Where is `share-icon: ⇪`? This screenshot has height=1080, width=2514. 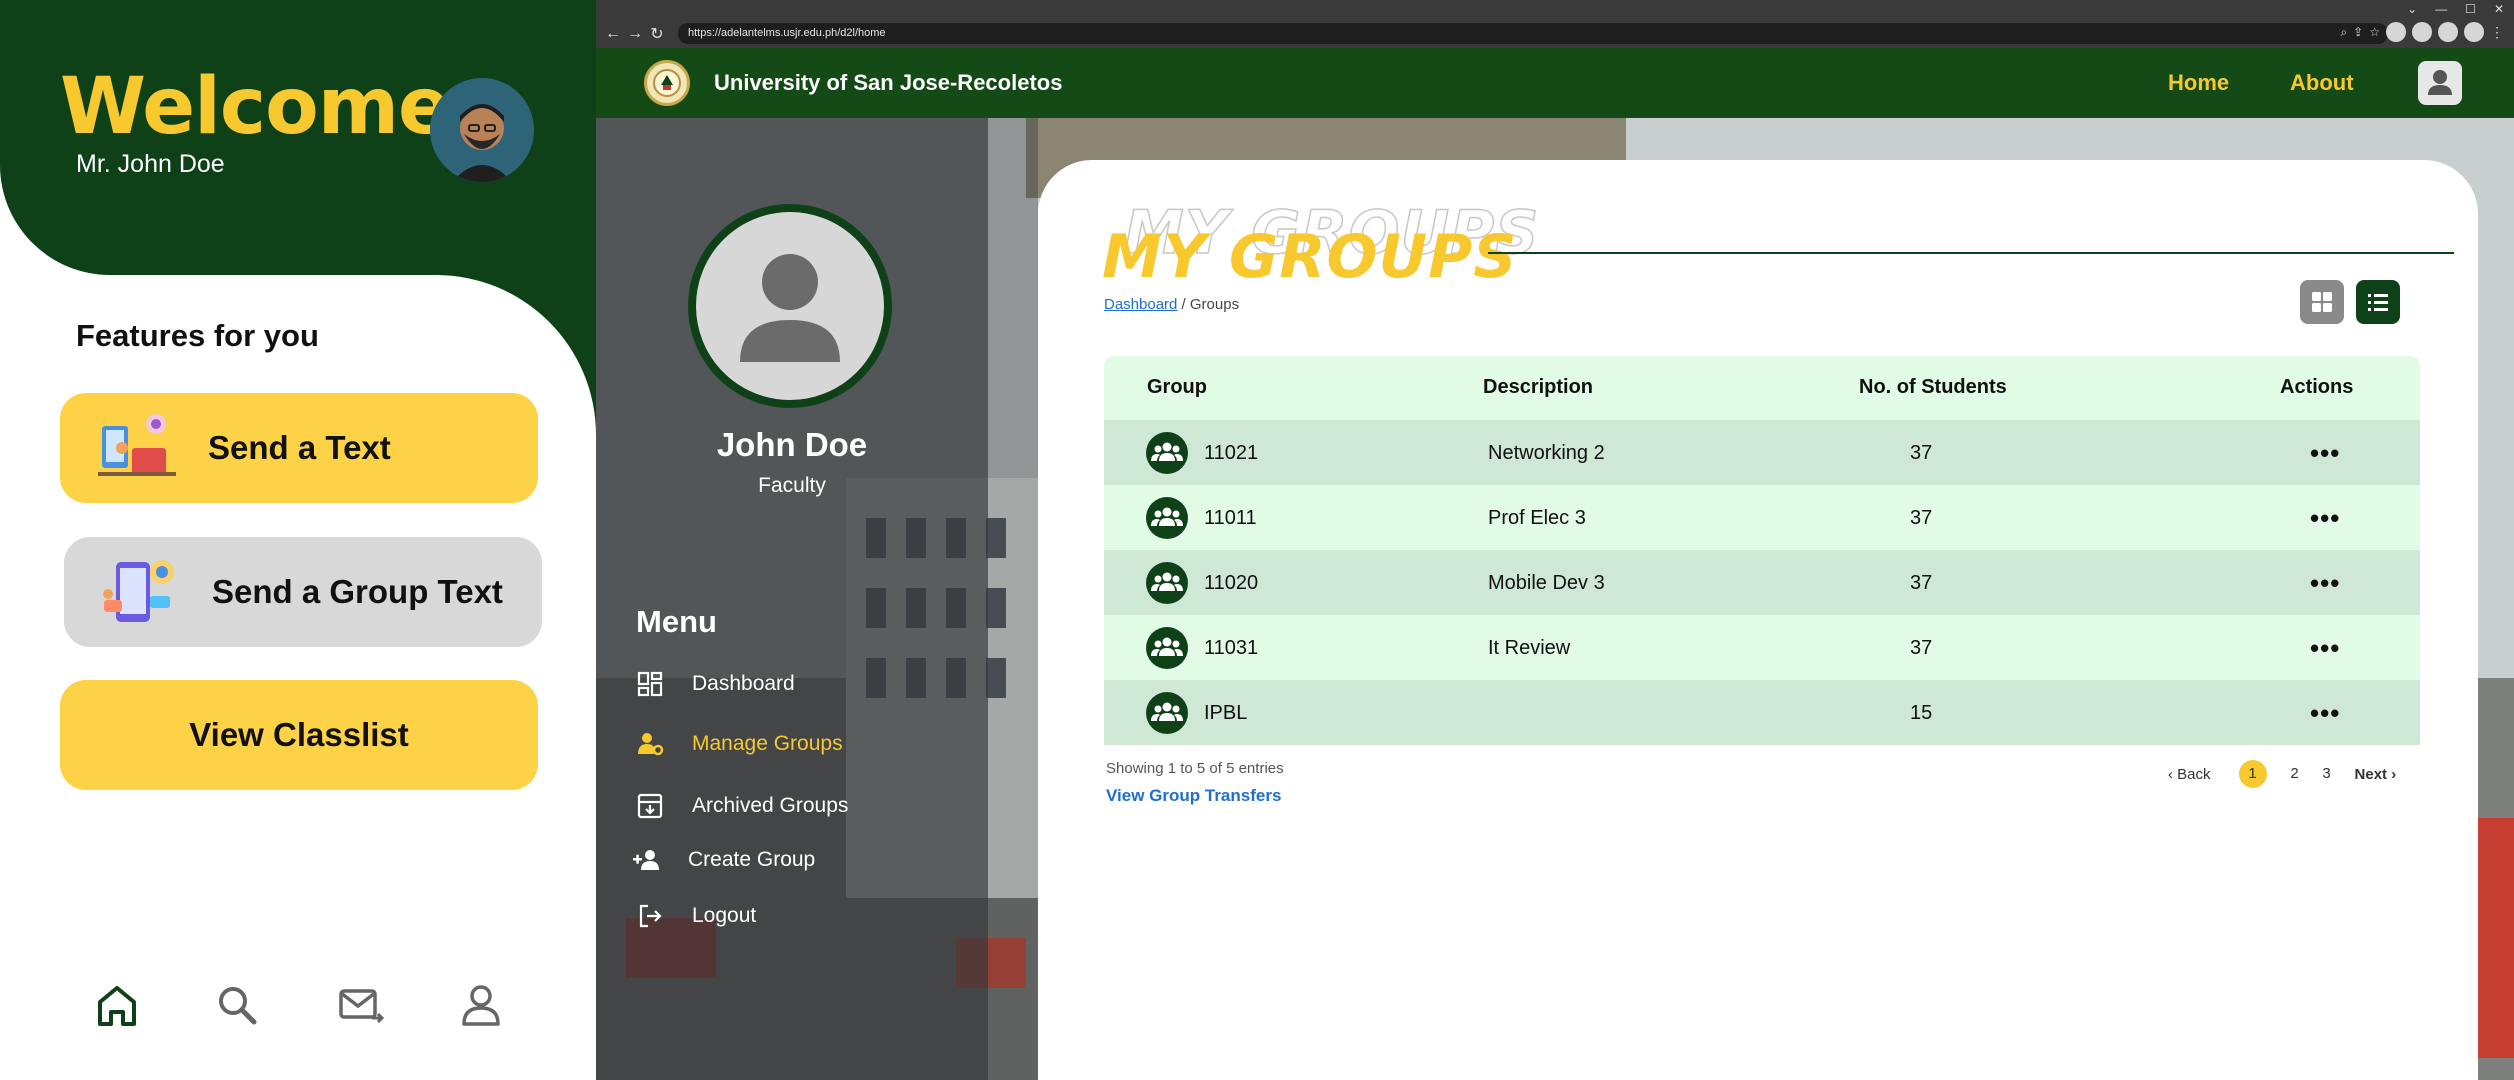
share-icon: ⇪ is located at coordinates (2358, 32).